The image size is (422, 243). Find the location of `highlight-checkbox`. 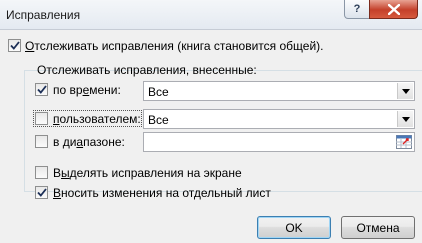

highlight-checkbox is located at coordinates (41, 172).